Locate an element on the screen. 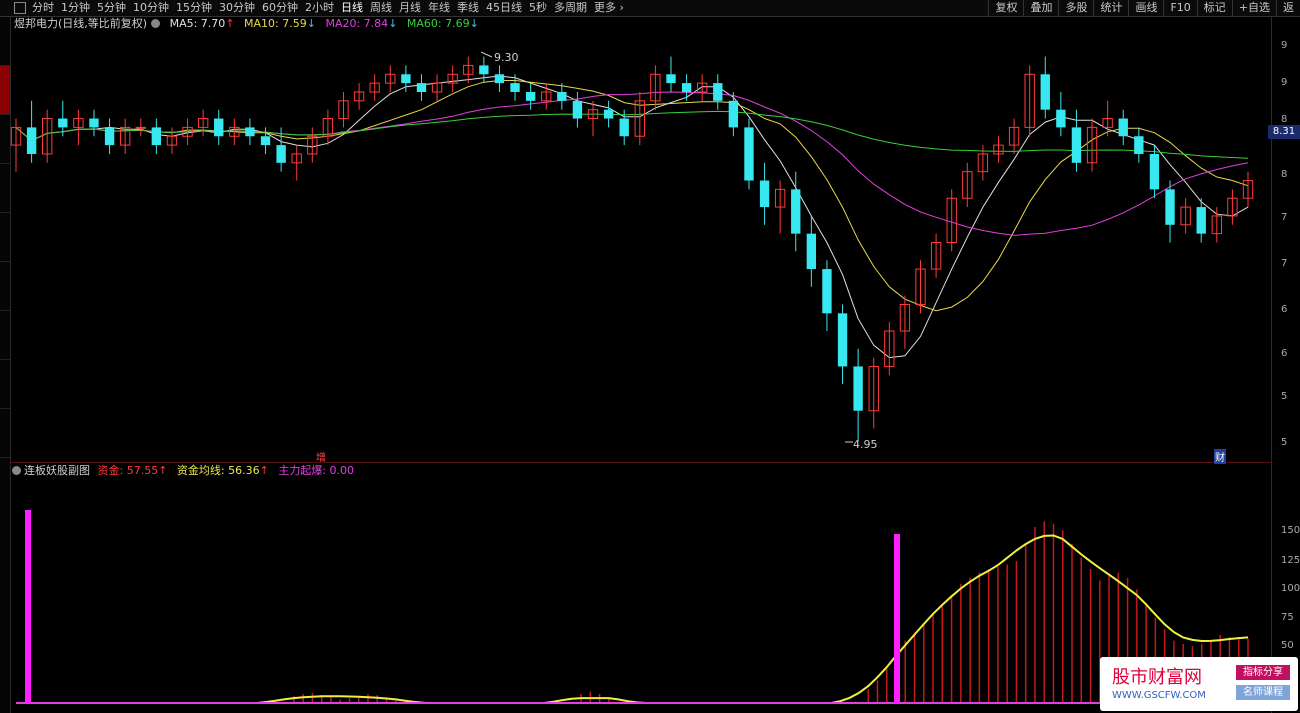  watermark-url: WWW.GSCFW.COM is located at coordinates (1159, 695).